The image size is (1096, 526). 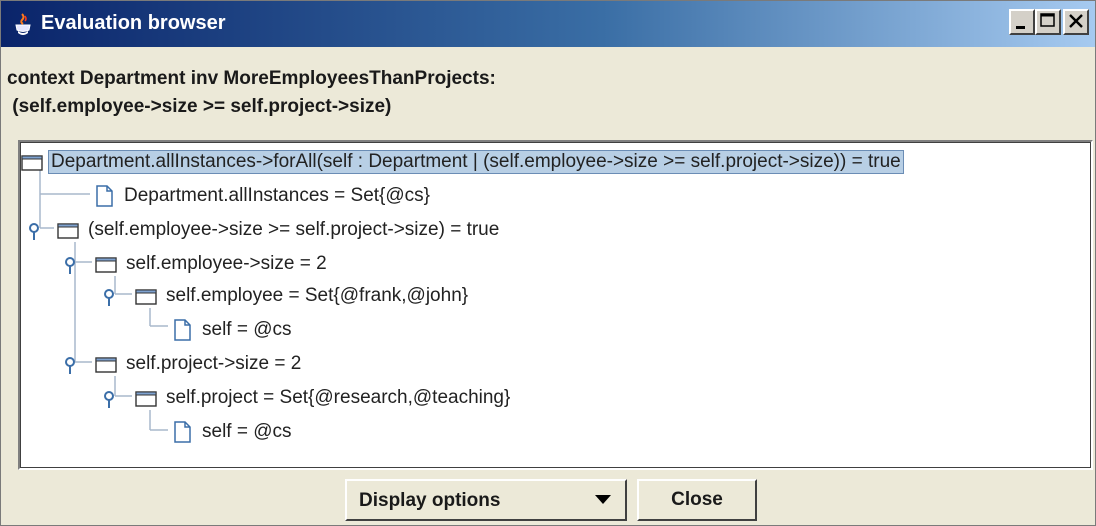 What do you see at coordinates (1022, 22) in the screenshot?
I see `minimize-button` at bounding box center [1022, 22].